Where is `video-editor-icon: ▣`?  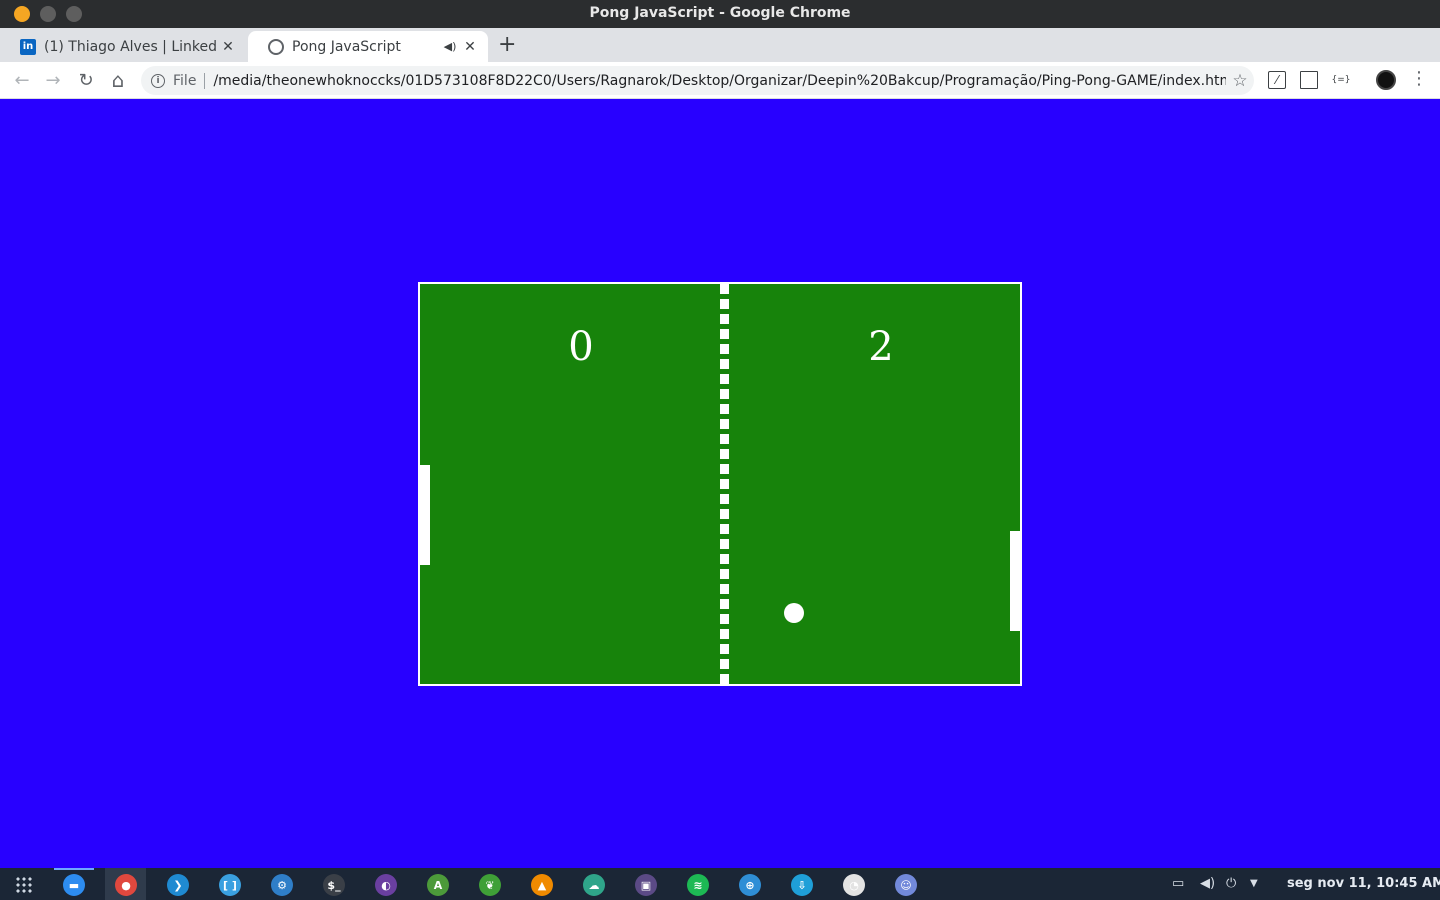
video-editor-icon: ▣ is located at coordinates (646, 885).